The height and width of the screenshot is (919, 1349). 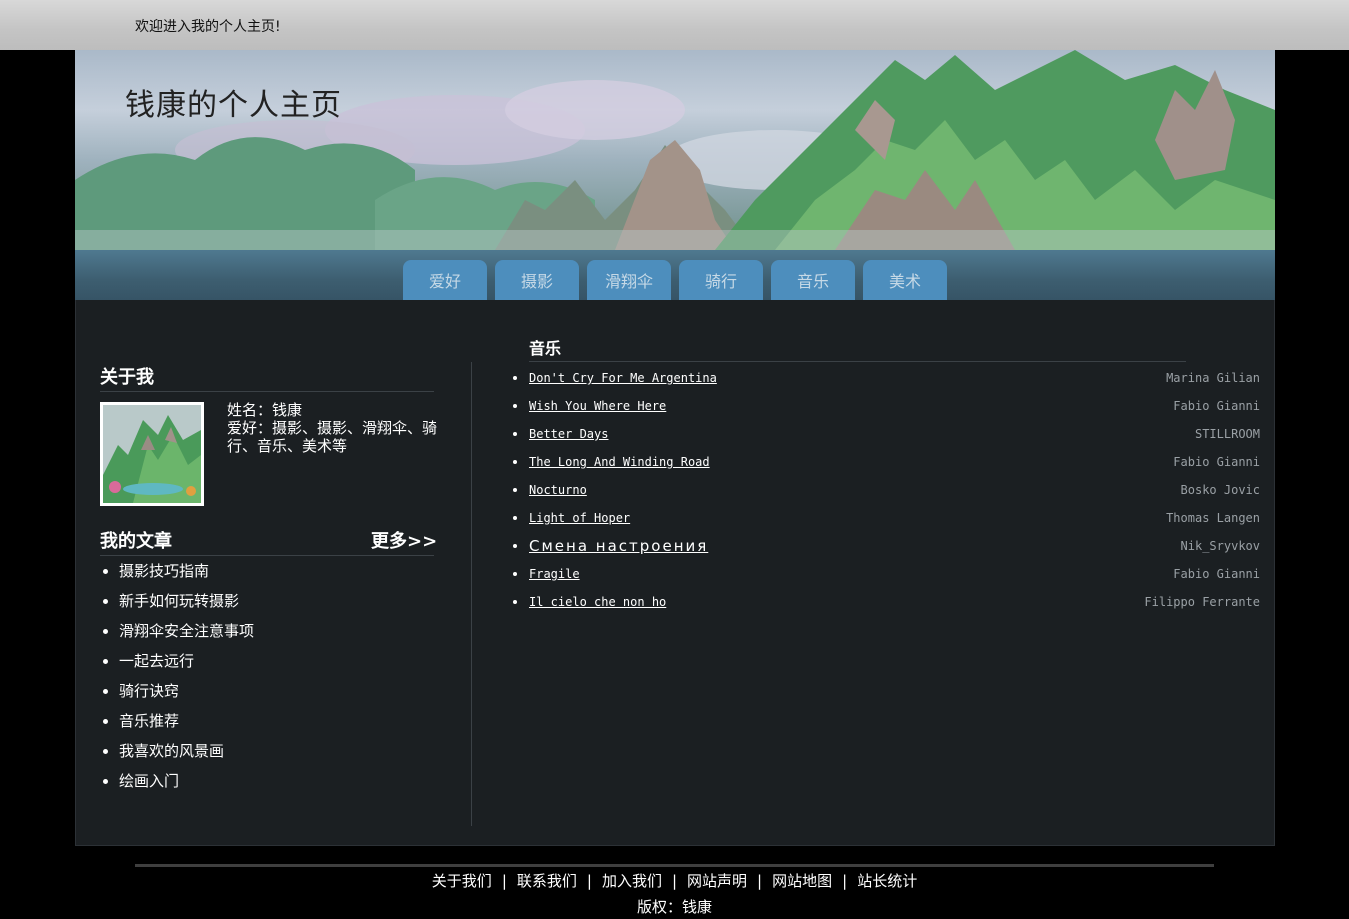 What do you see at coordinates (597, 406) in the screenshot?
I see `song-link: Wish You Where Here` at bounding box center [597, 406].